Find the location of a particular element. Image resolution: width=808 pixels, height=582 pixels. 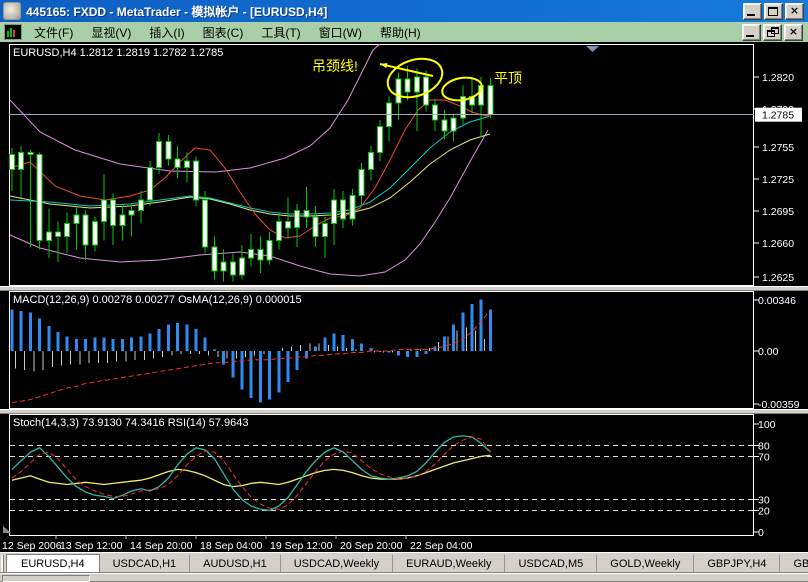

mdi-child-controls: × is located at coordinates (775, 32).